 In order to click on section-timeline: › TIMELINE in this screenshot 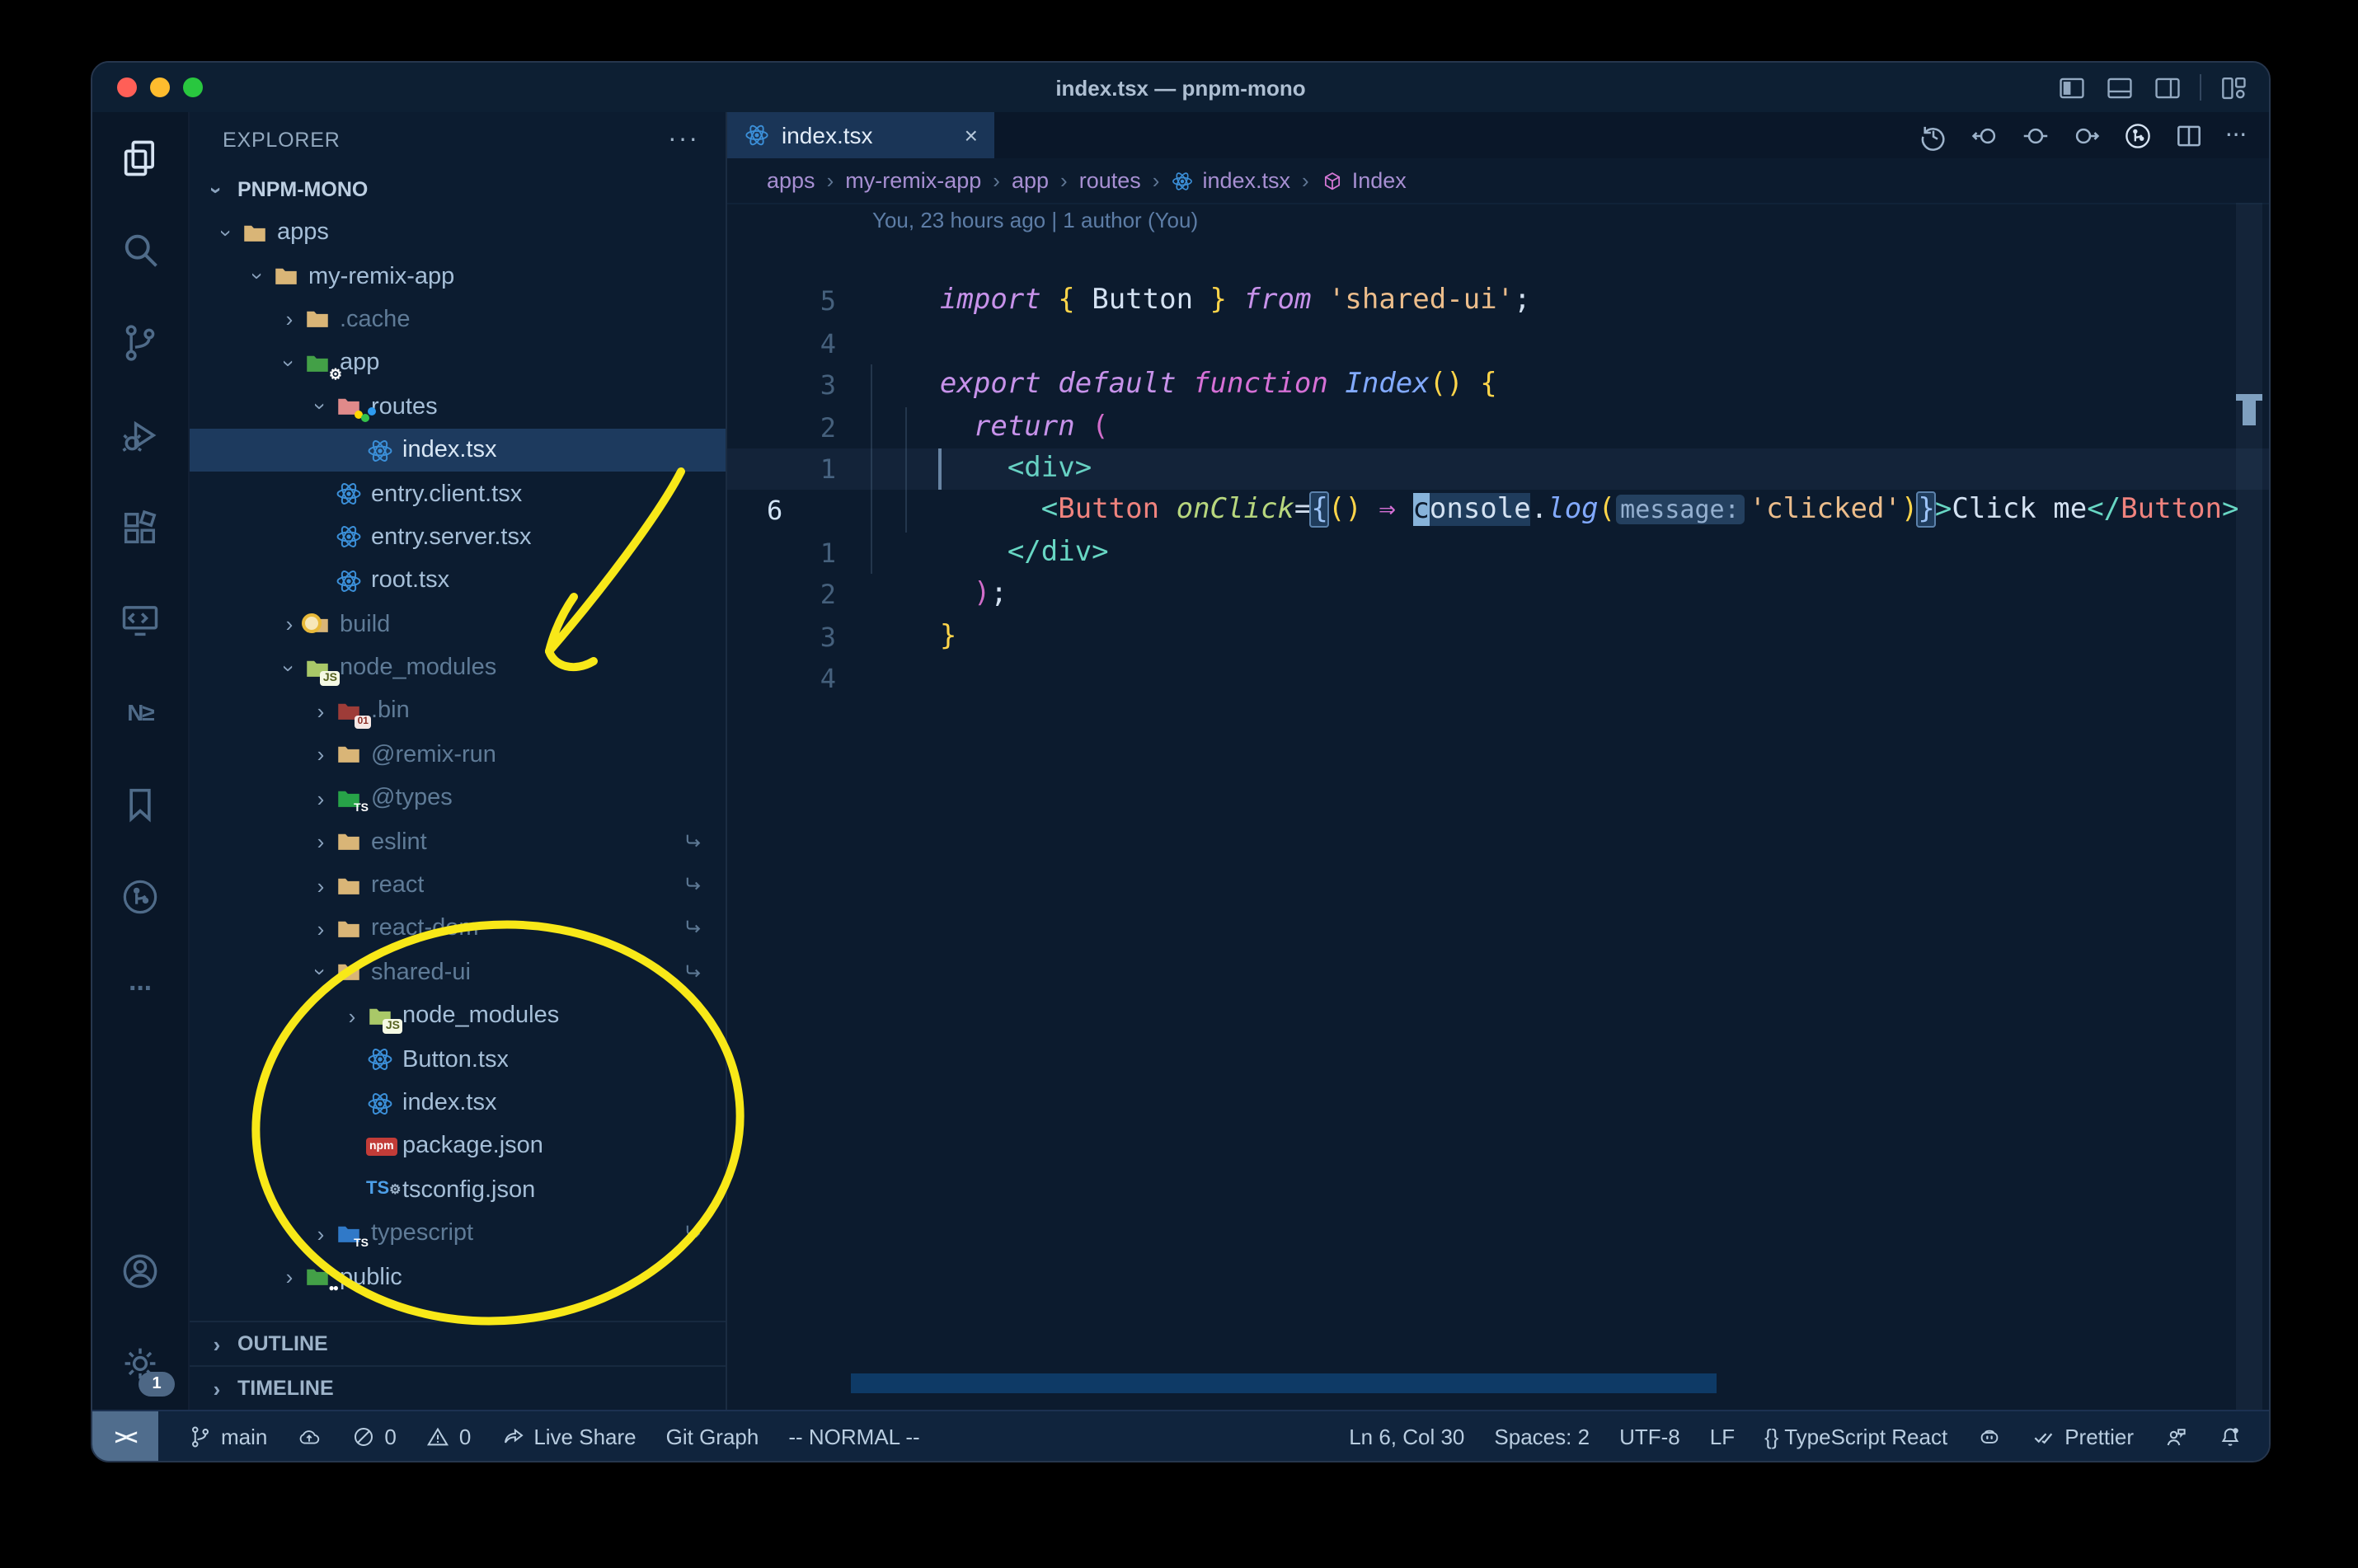, I will do `click(458, 1387)`.